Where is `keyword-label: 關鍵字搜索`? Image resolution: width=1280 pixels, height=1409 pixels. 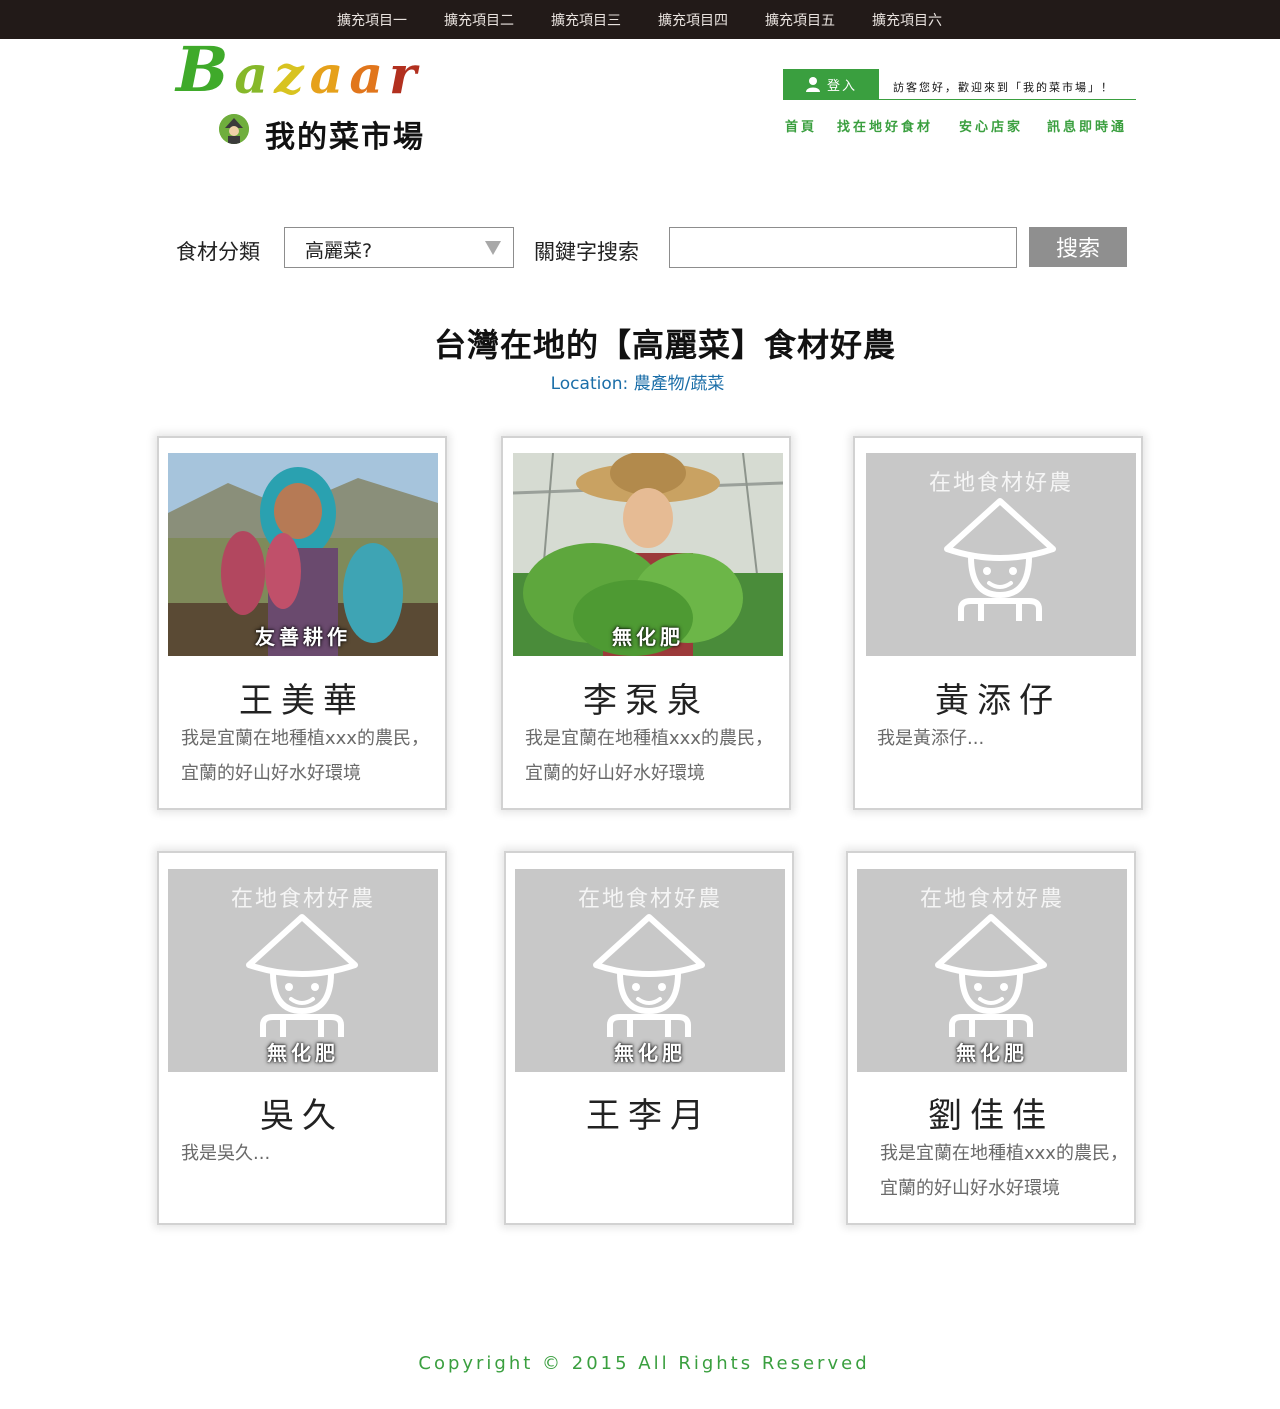 keyword-label: 關鍵字搜索 is located at coordinates (586, 252).